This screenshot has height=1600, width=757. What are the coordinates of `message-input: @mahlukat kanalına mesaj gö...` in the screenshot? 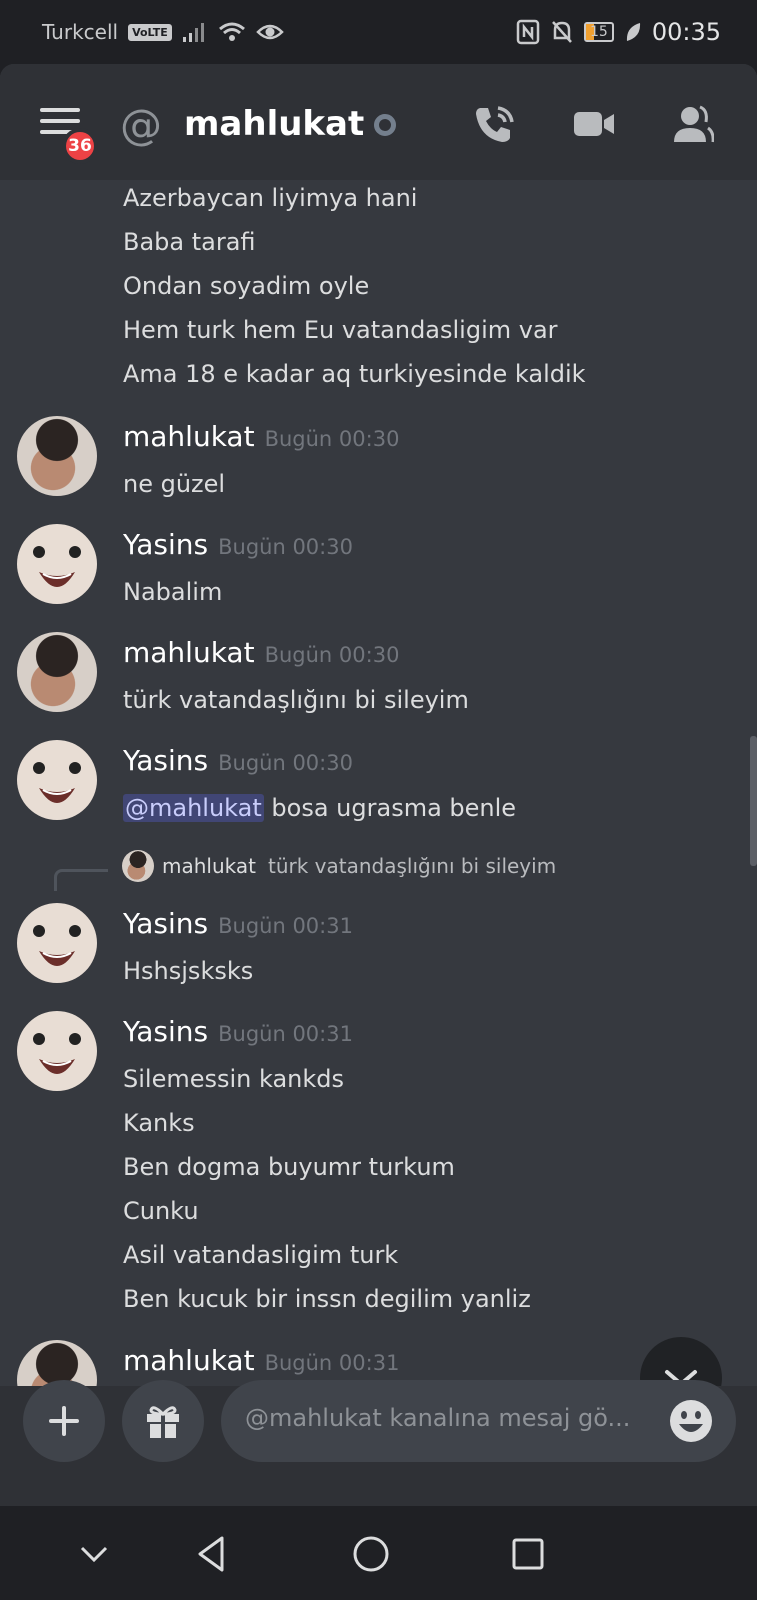 It's located at (478, 1421).